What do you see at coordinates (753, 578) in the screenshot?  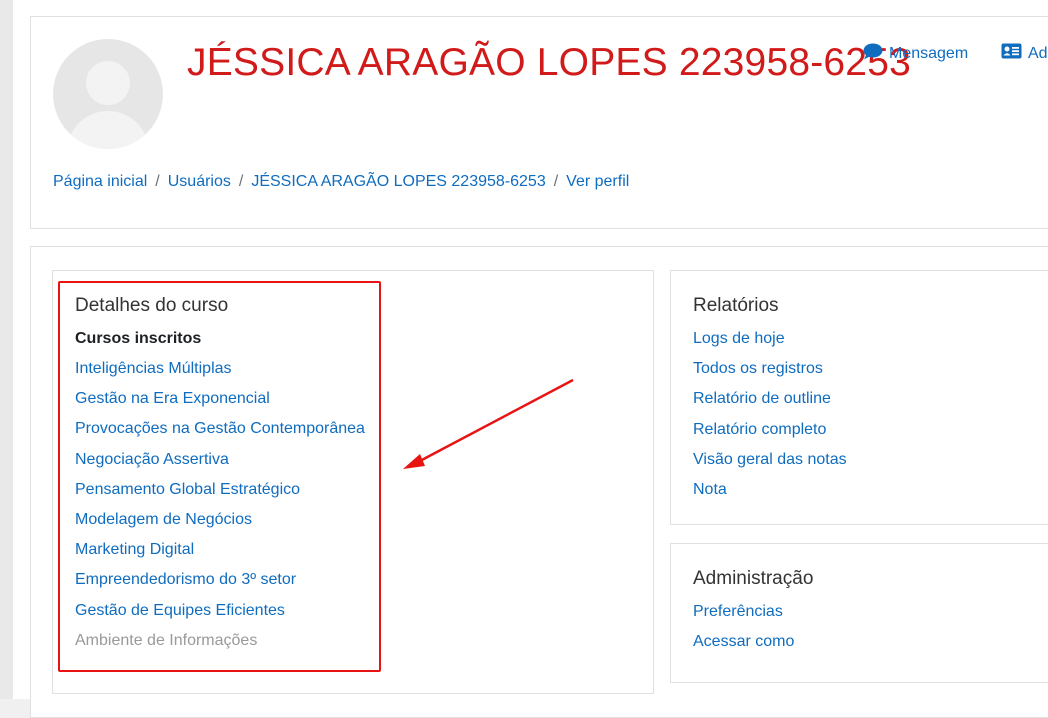 I see `administration-title: Administração` at bounding box center [753, 578].